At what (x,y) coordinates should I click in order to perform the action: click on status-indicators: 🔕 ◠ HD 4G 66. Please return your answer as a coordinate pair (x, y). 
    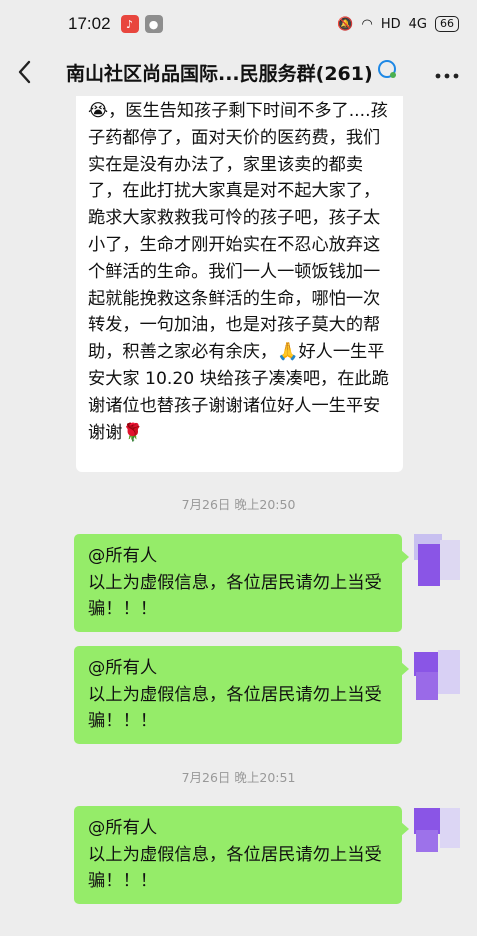
    Looking at the image, I should click on (398, 24).